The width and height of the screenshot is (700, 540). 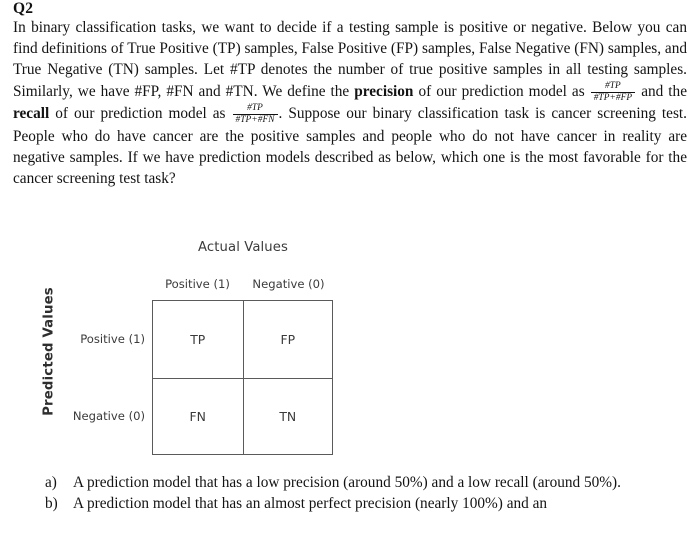 What do you see at coordinates (108, 416) in the screenshot?
I see `matrix-row-header-negative: Negative (0)` at bounding box center [108, 416].